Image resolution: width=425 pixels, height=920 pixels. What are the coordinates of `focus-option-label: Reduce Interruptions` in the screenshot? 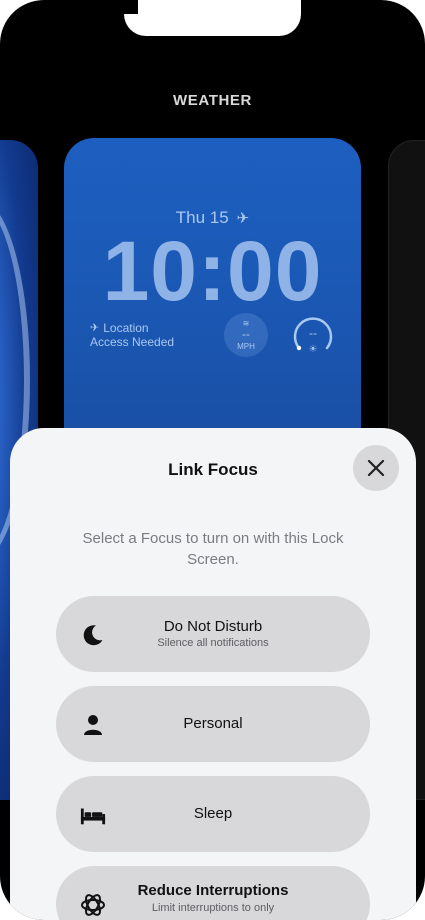 It's located at (213, 890).